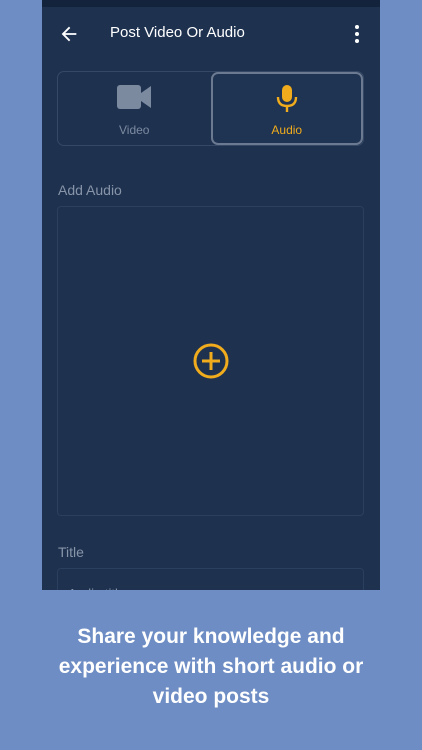  I want to click on title-input, so click(208, 586).